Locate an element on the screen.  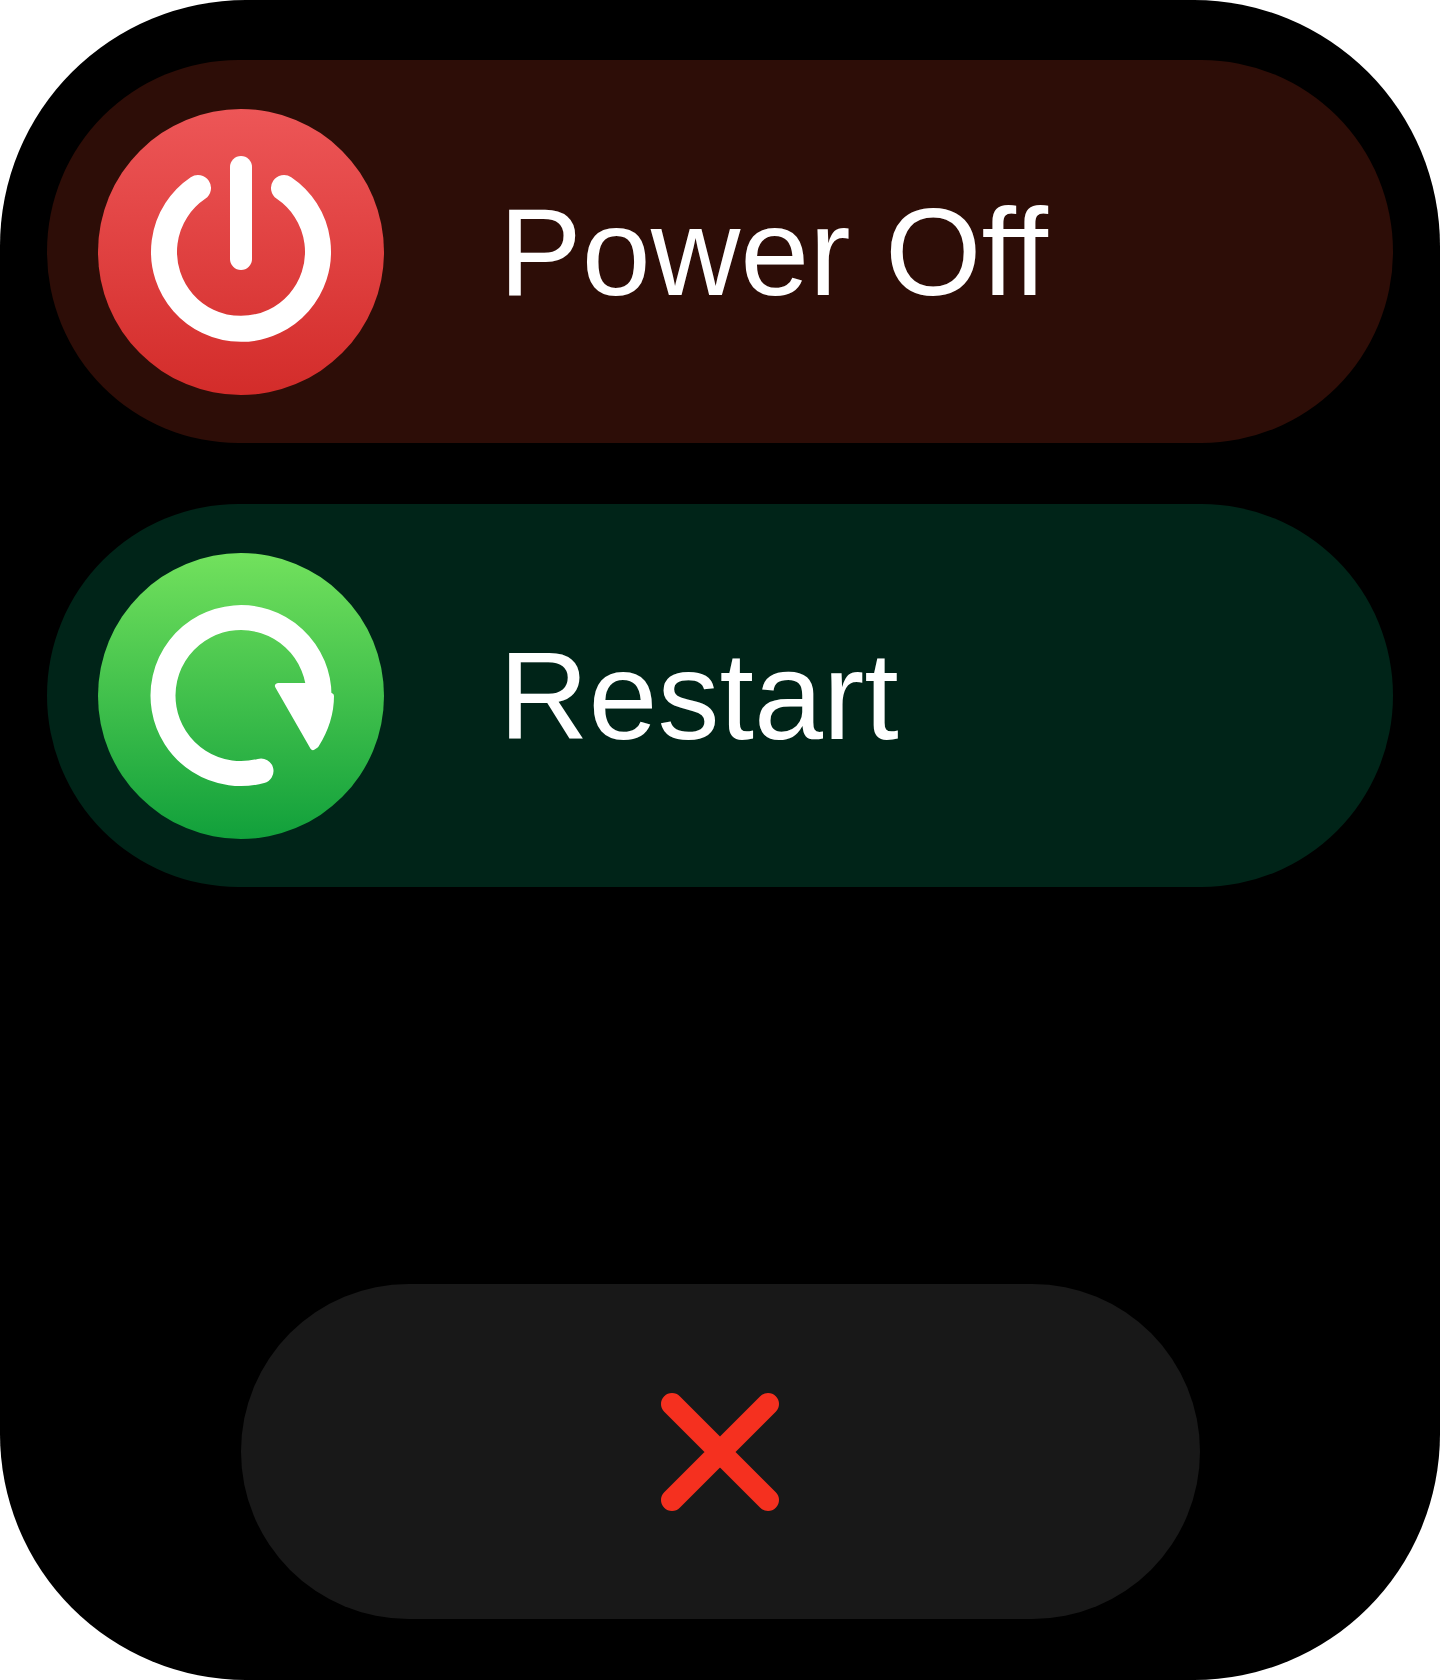
power-icon is located at coordinates (241, 251).